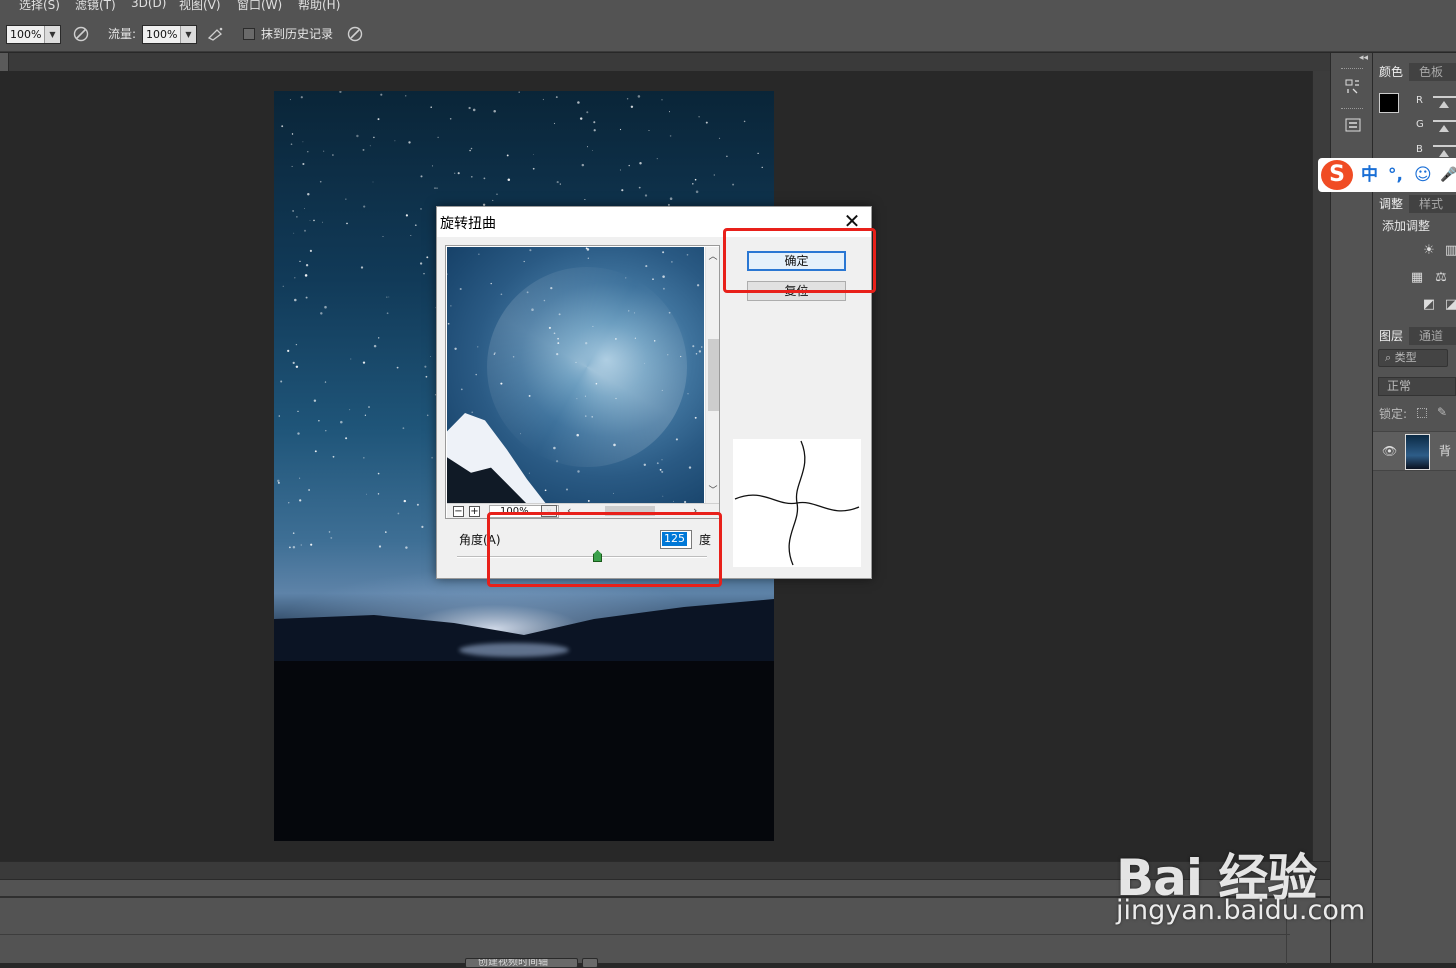 The width and height of the screenshot is (1456, 968). What do you see at coordinates (1444, 146) in the screenshot?
I see `blue-slider-track` at bounding box center [1444, 146].